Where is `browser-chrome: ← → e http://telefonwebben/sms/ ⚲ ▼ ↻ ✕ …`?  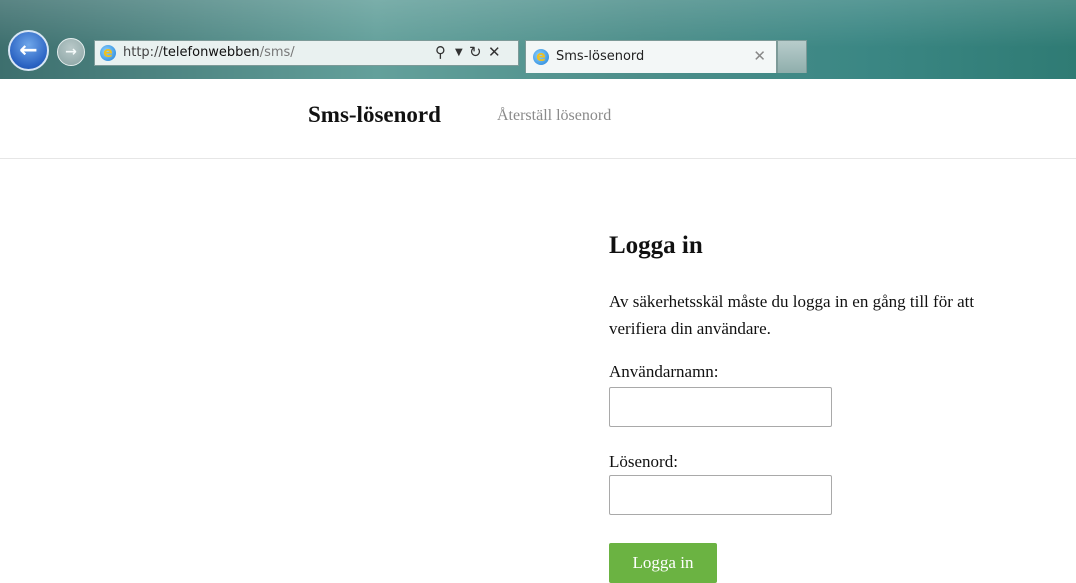
browser-chrome: ← → e http://telefonwebben/sms/ ⚲ ▼ ↻ ✕ … is located at coordinates (538, 39).